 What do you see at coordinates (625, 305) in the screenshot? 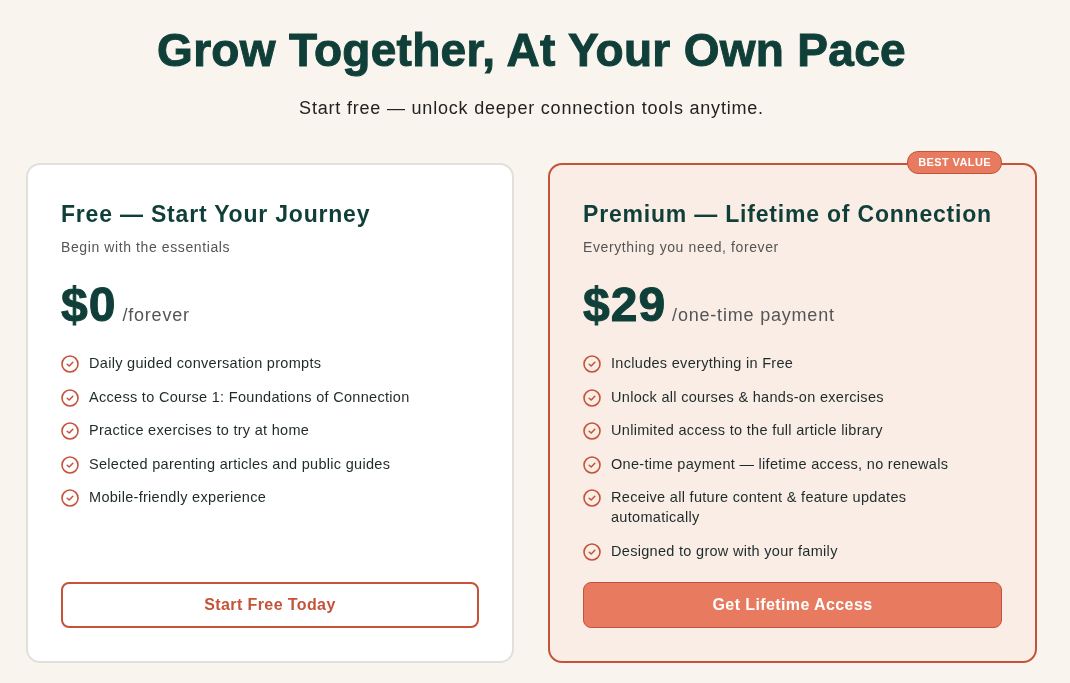
I see `plan-price: $29` at bounding box center [625, 305].